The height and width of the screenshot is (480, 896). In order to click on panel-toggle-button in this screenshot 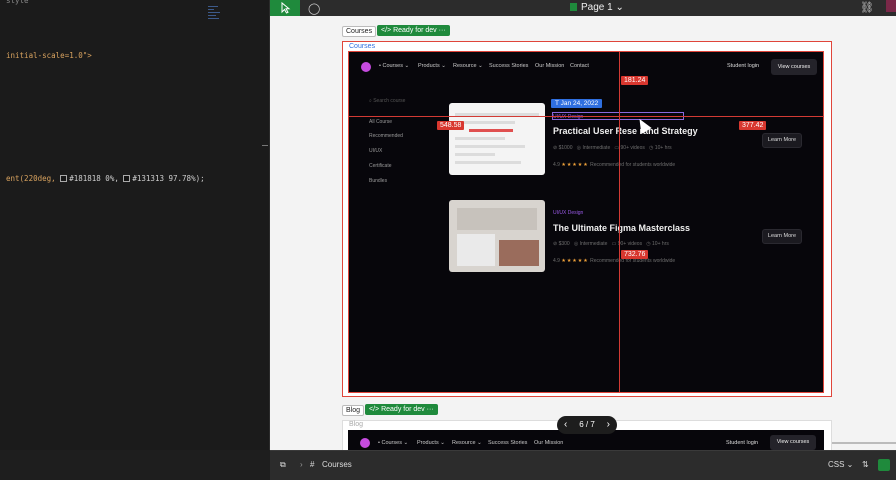, I will do `click(884, 465)`.